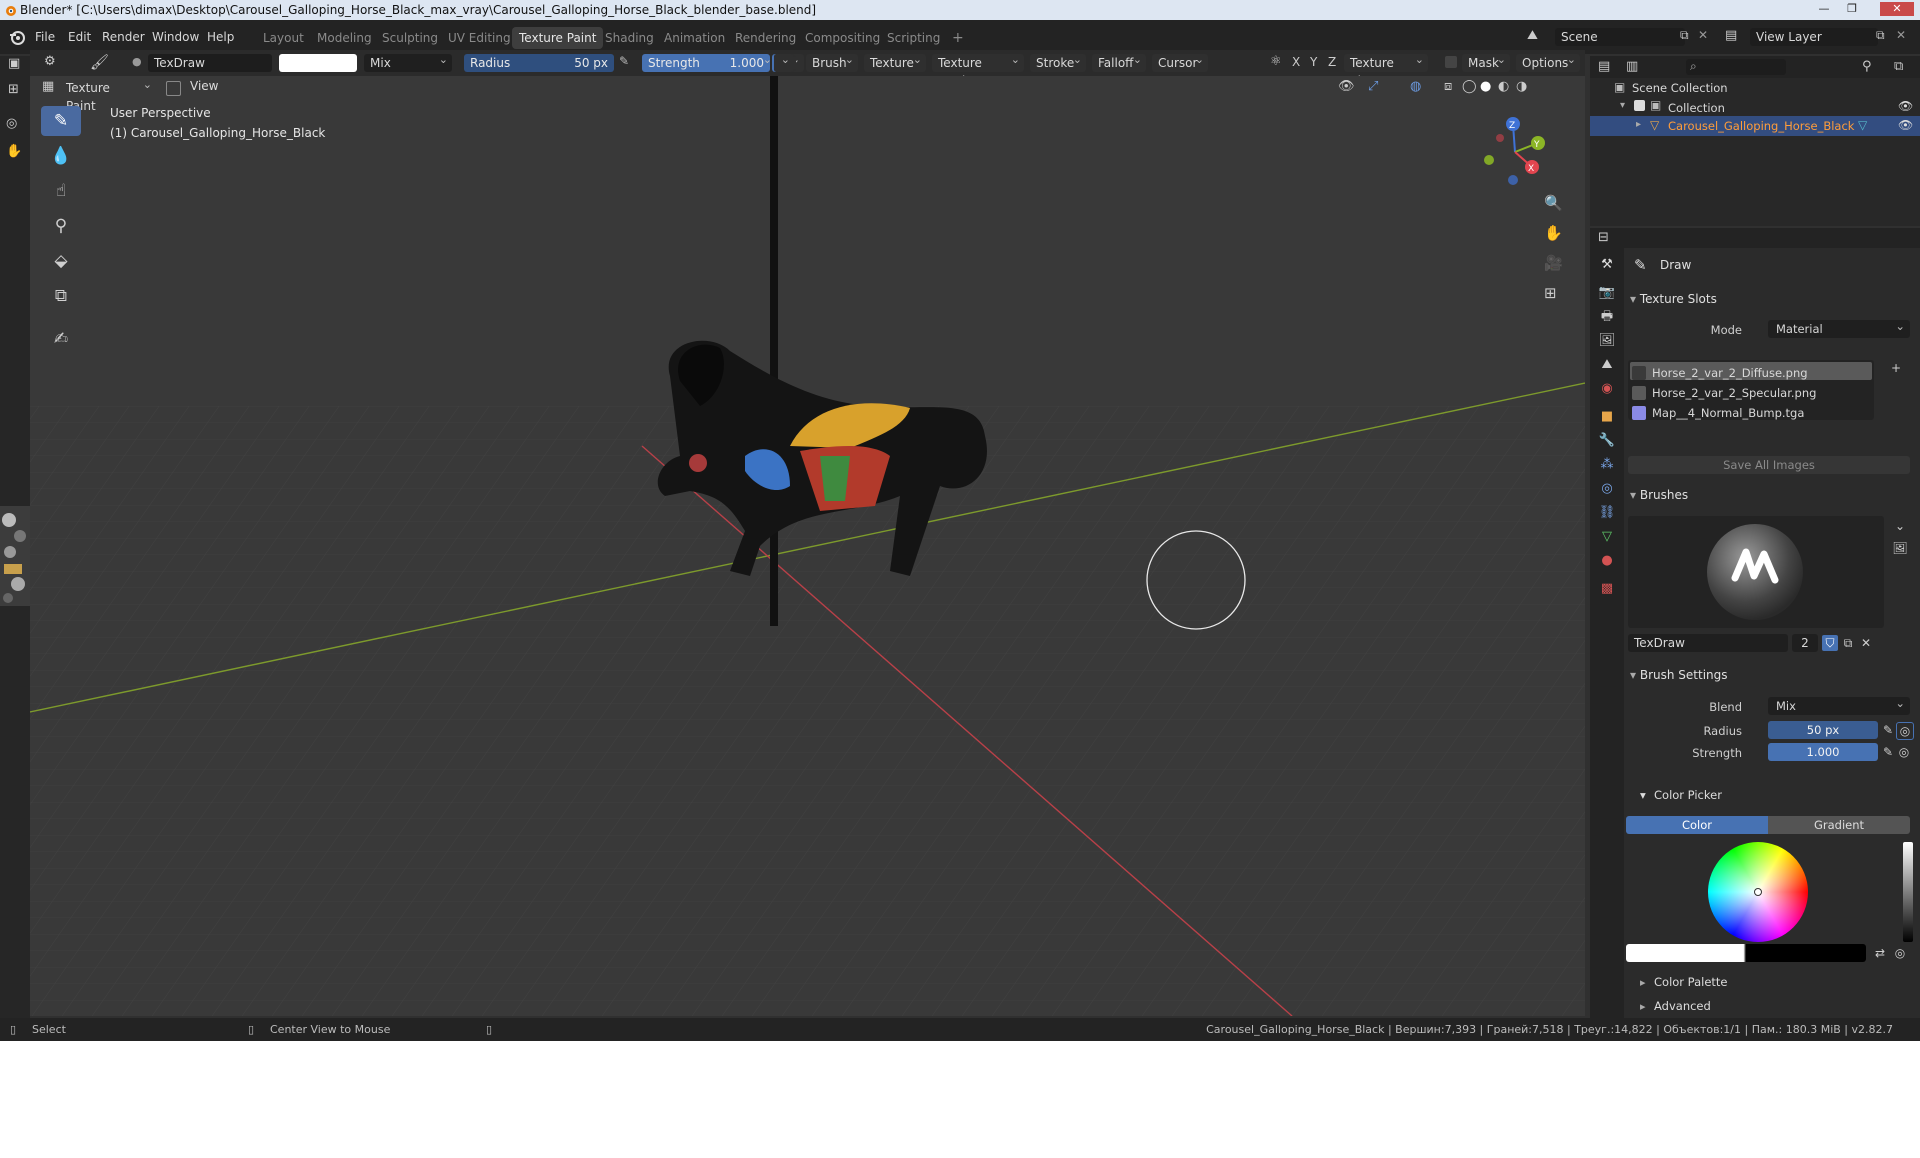 The height and width of the screenshot is (1158, 1920). I want to click on constraints-tab-icon: ⛓, so click(1607, 513).